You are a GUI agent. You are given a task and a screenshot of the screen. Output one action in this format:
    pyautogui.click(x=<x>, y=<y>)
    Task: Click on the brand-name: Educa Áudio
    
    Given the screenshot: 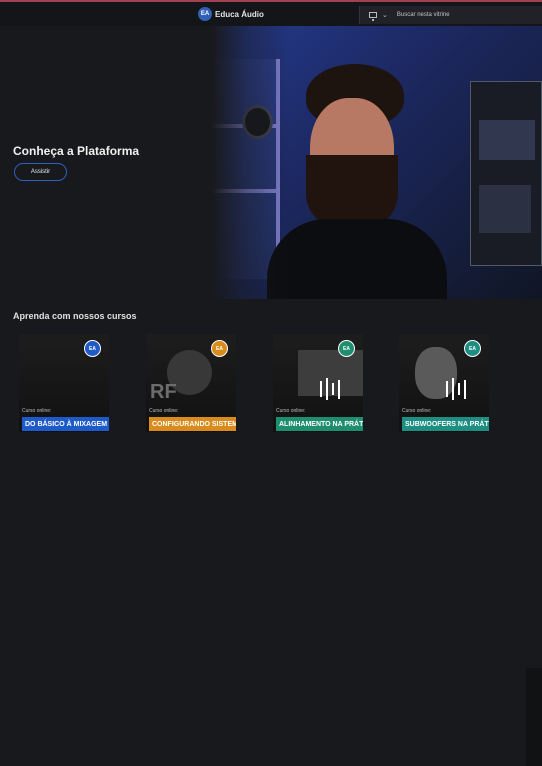 What is the action you would take?
    pyautogui.click(x=239, y=14)
    